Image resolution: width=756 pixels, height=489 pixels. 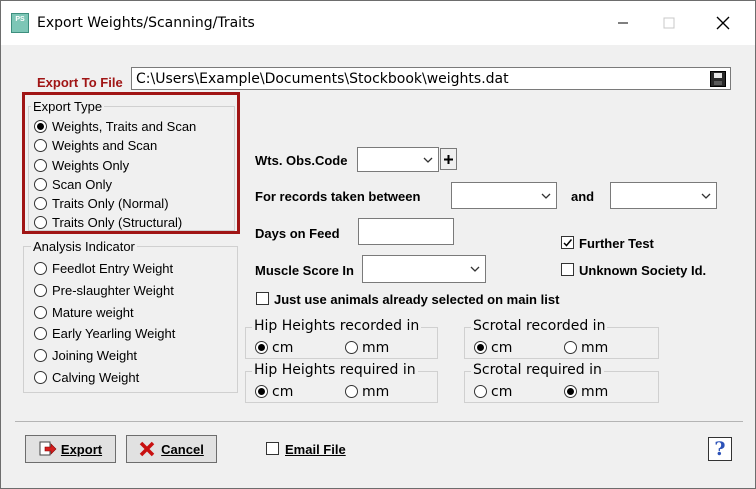 I want to click on unknown-society-label: Unknown Society Id., so click(x=643, y=270).